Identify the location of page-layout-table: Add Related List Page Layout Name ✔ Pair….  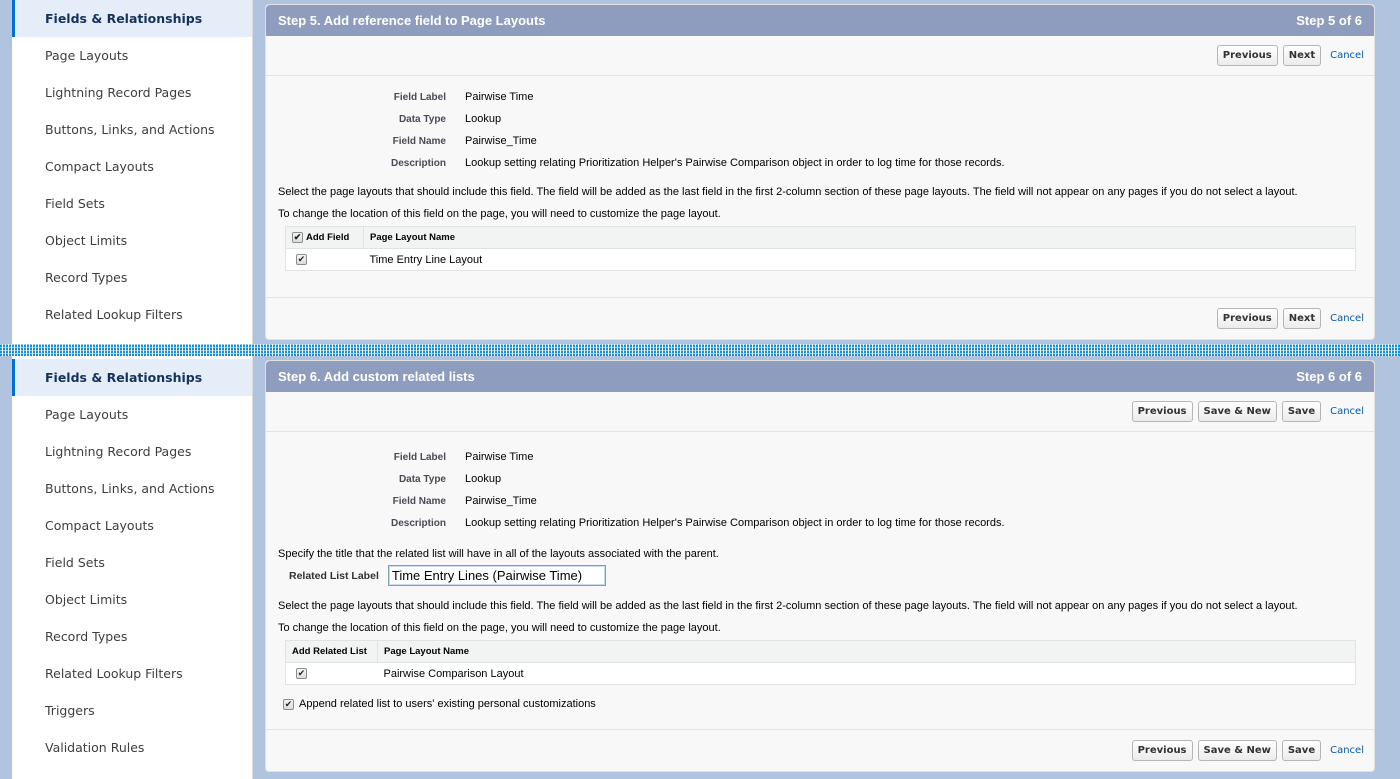
(820, 662).